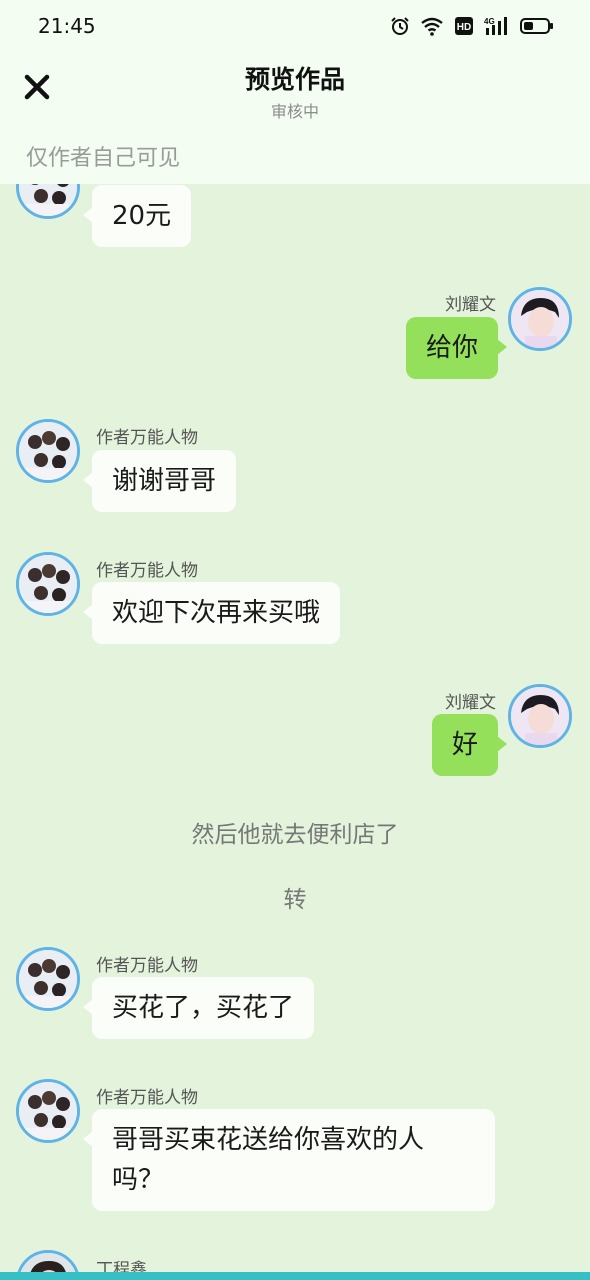 The width and height of the screenshot is (590, 1280). What do you see at coordinates (159, 481) in the screenshot?
I see `message-bubble: 谢谢哥哥` at bounding box center [159, 481].